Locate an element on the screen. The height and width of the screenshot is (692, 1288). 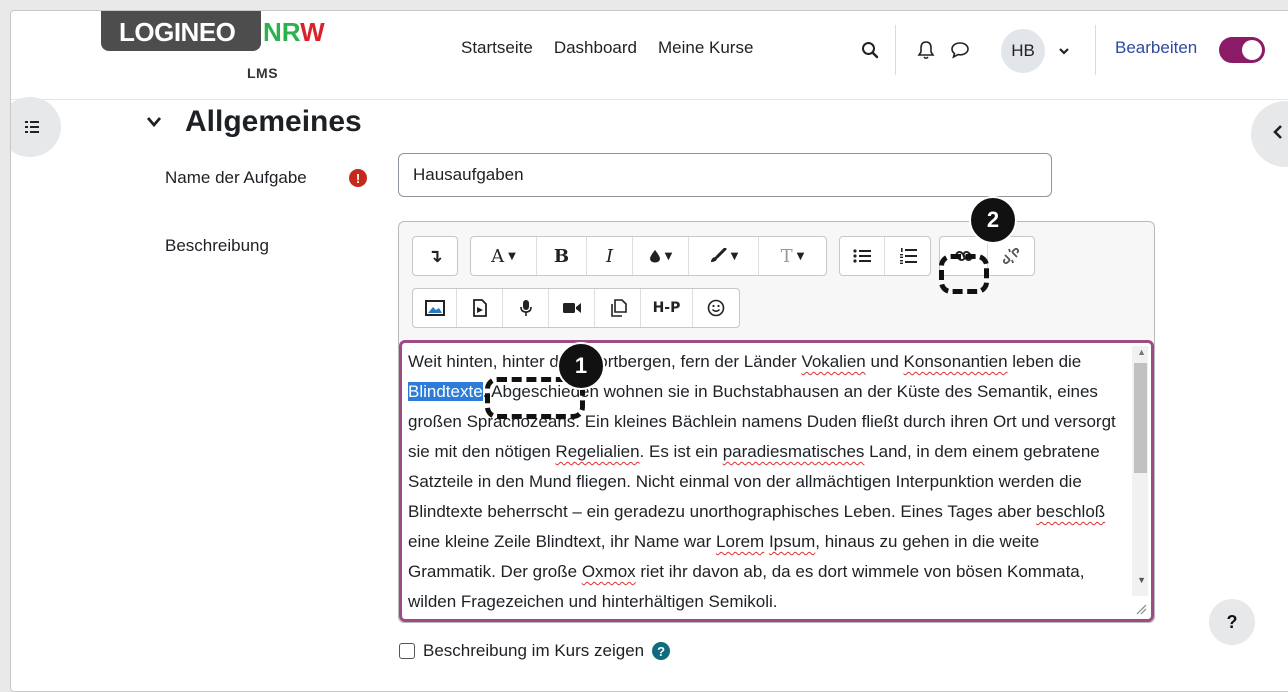
files-icon is located at coordinates (618, 308).